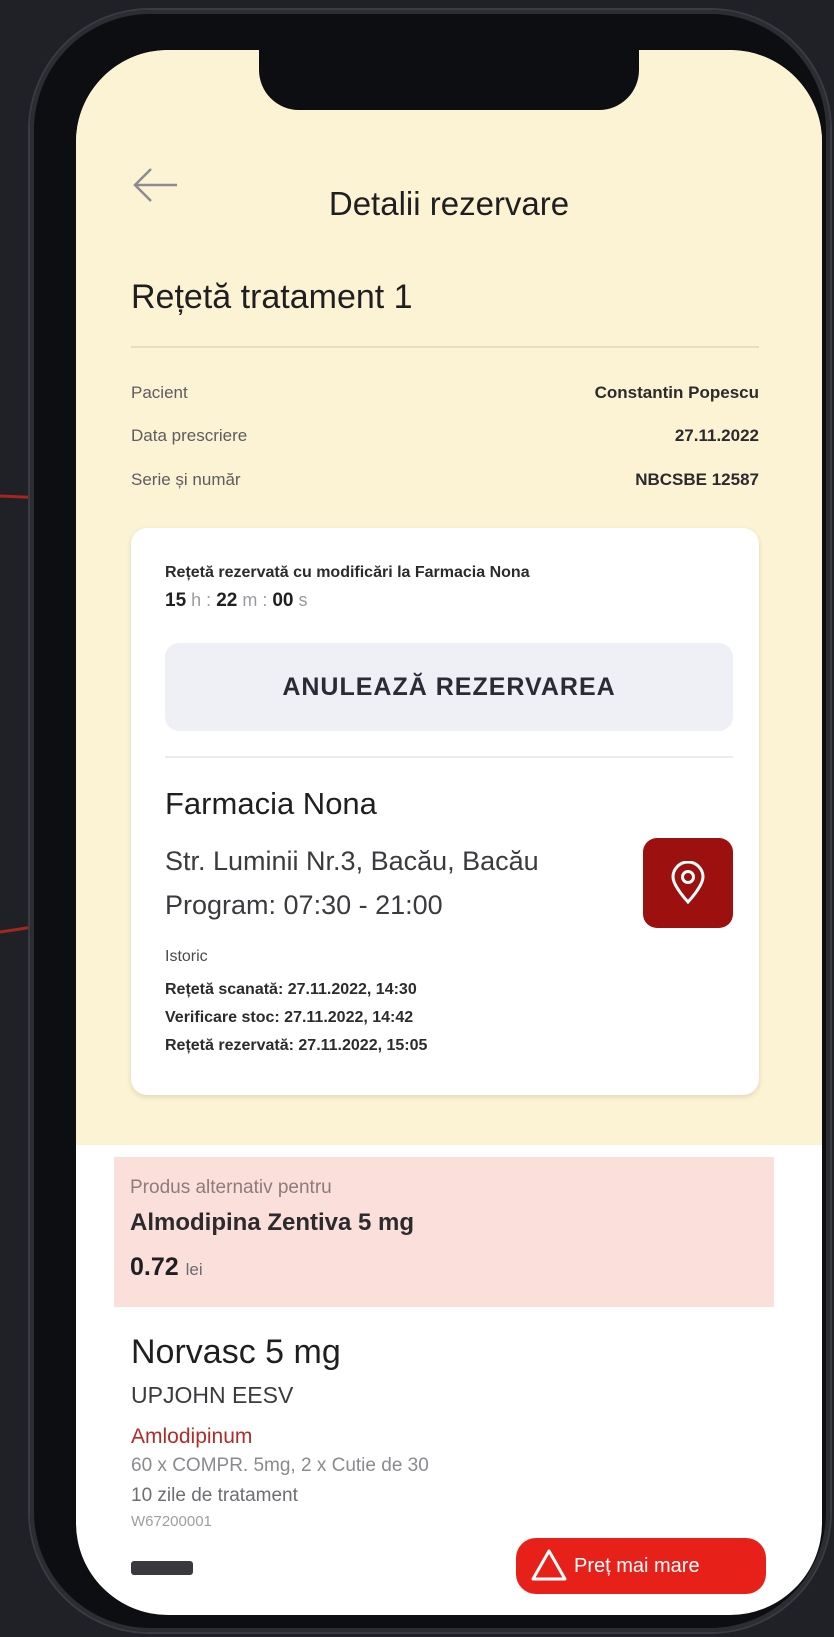  Describe the element at coordinates (212, 1395) in the screenshot. I see `product-manufacturer: UPJOHN EESV` at that location.